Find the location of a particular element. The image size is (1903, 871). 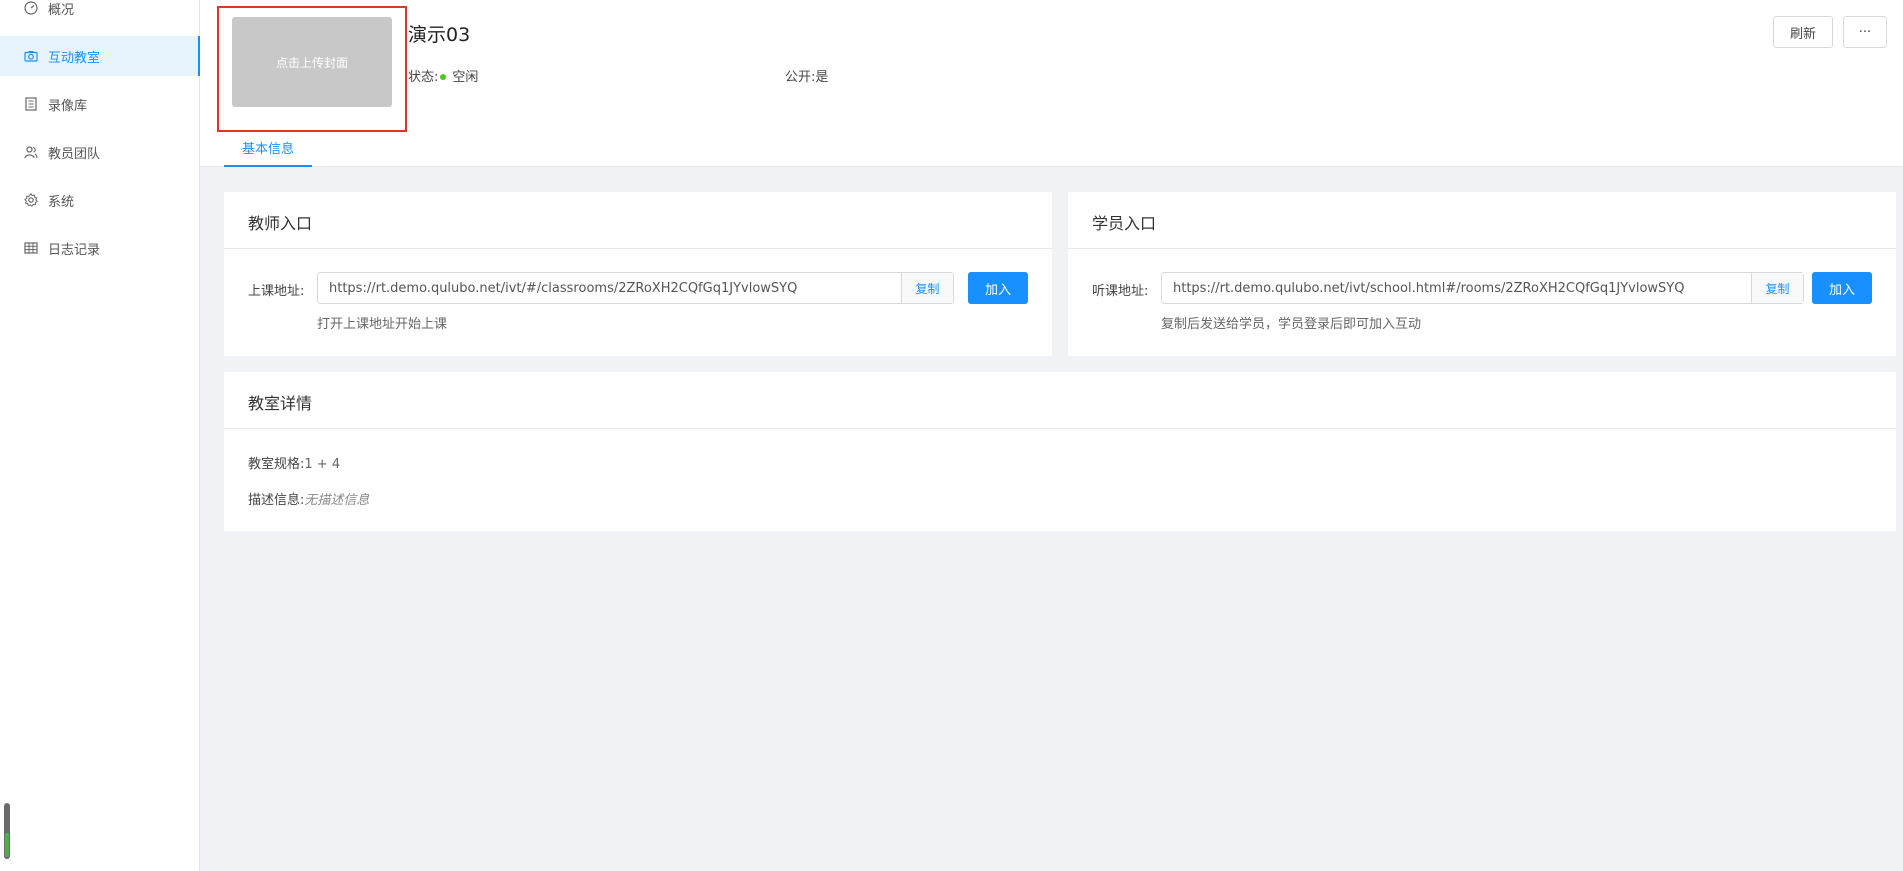

gear-icon is located at coordinates (31, 200).